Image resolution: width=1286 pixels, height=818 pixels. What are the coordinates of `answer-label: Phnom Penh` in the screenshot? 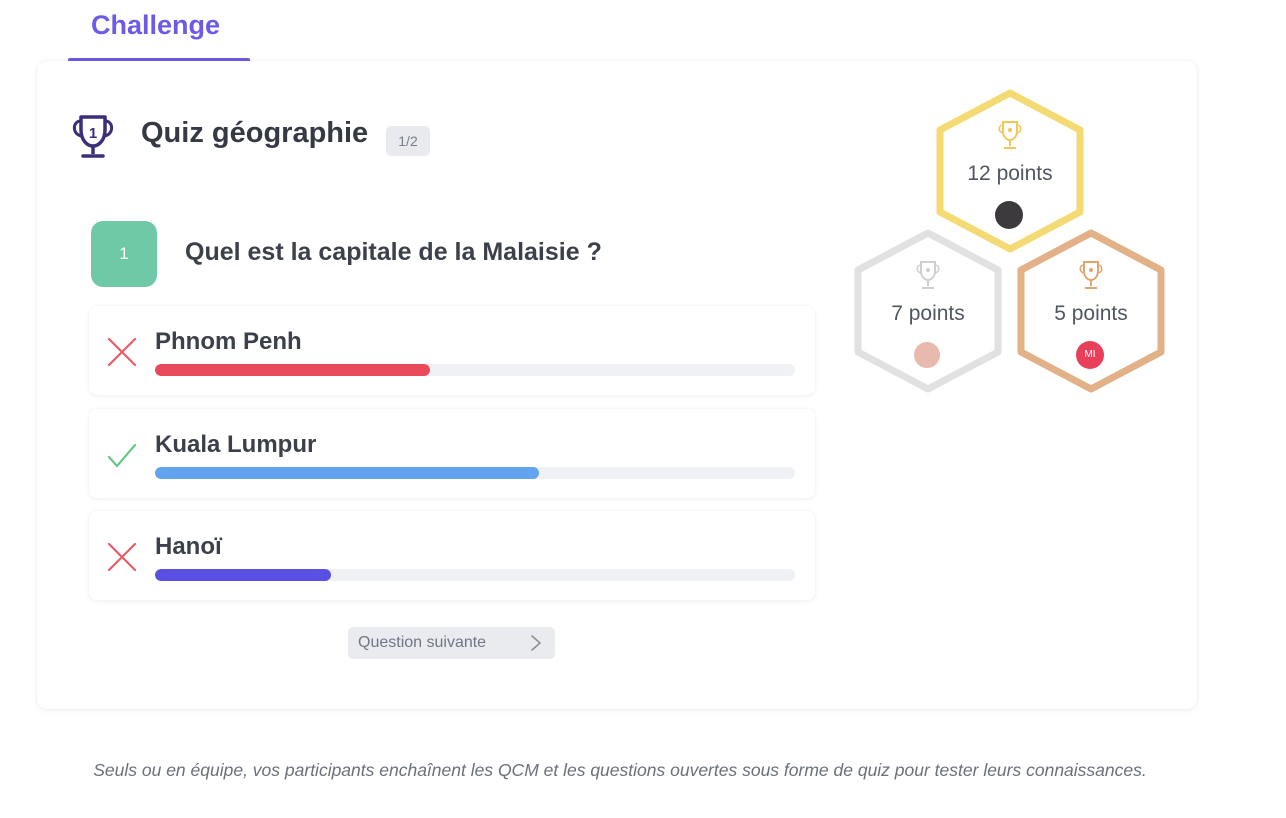 It's located at (228, 341).